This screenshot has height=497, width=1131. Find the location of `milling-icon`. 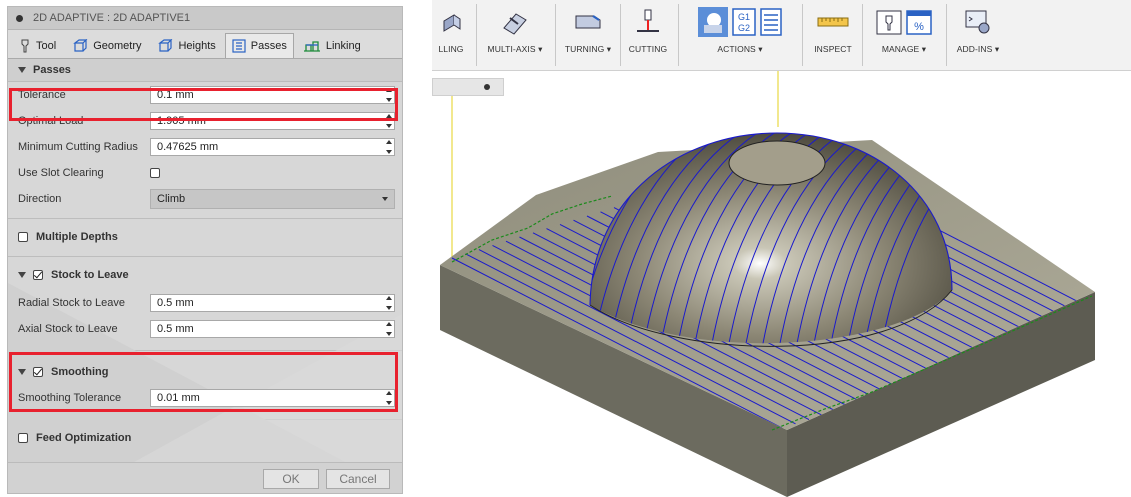

milling-icon is located at coordinates (452, 23).